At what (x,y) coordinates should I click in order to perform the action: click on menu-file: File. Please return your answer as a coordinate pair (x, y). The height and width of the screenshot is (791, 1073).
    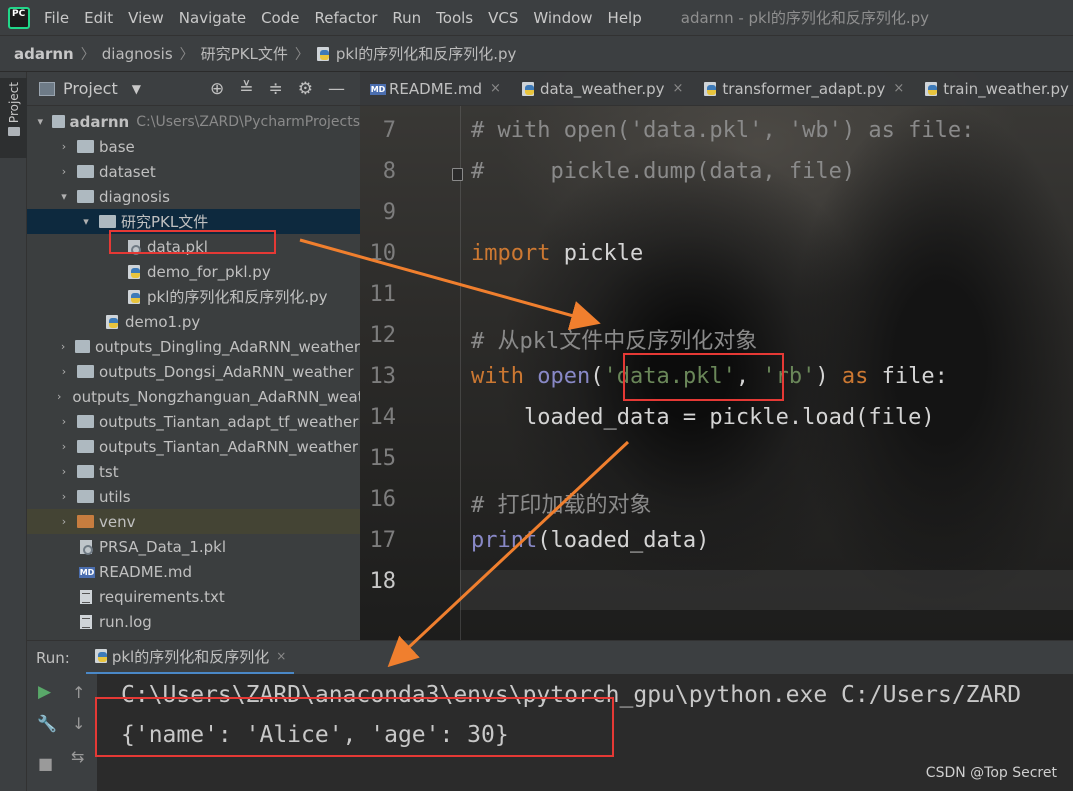
    Looking at the image, I should click on (56, 18).